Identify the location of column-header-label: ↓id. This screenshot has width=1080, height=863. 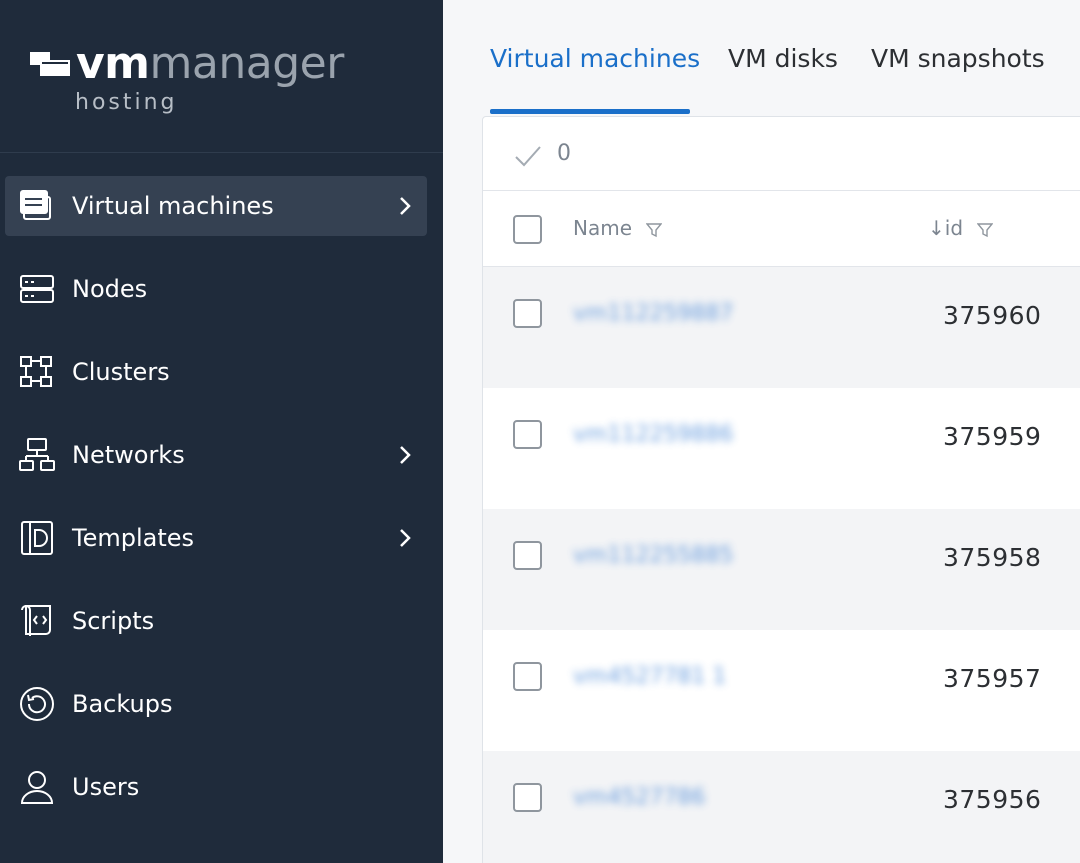
(946, 228).